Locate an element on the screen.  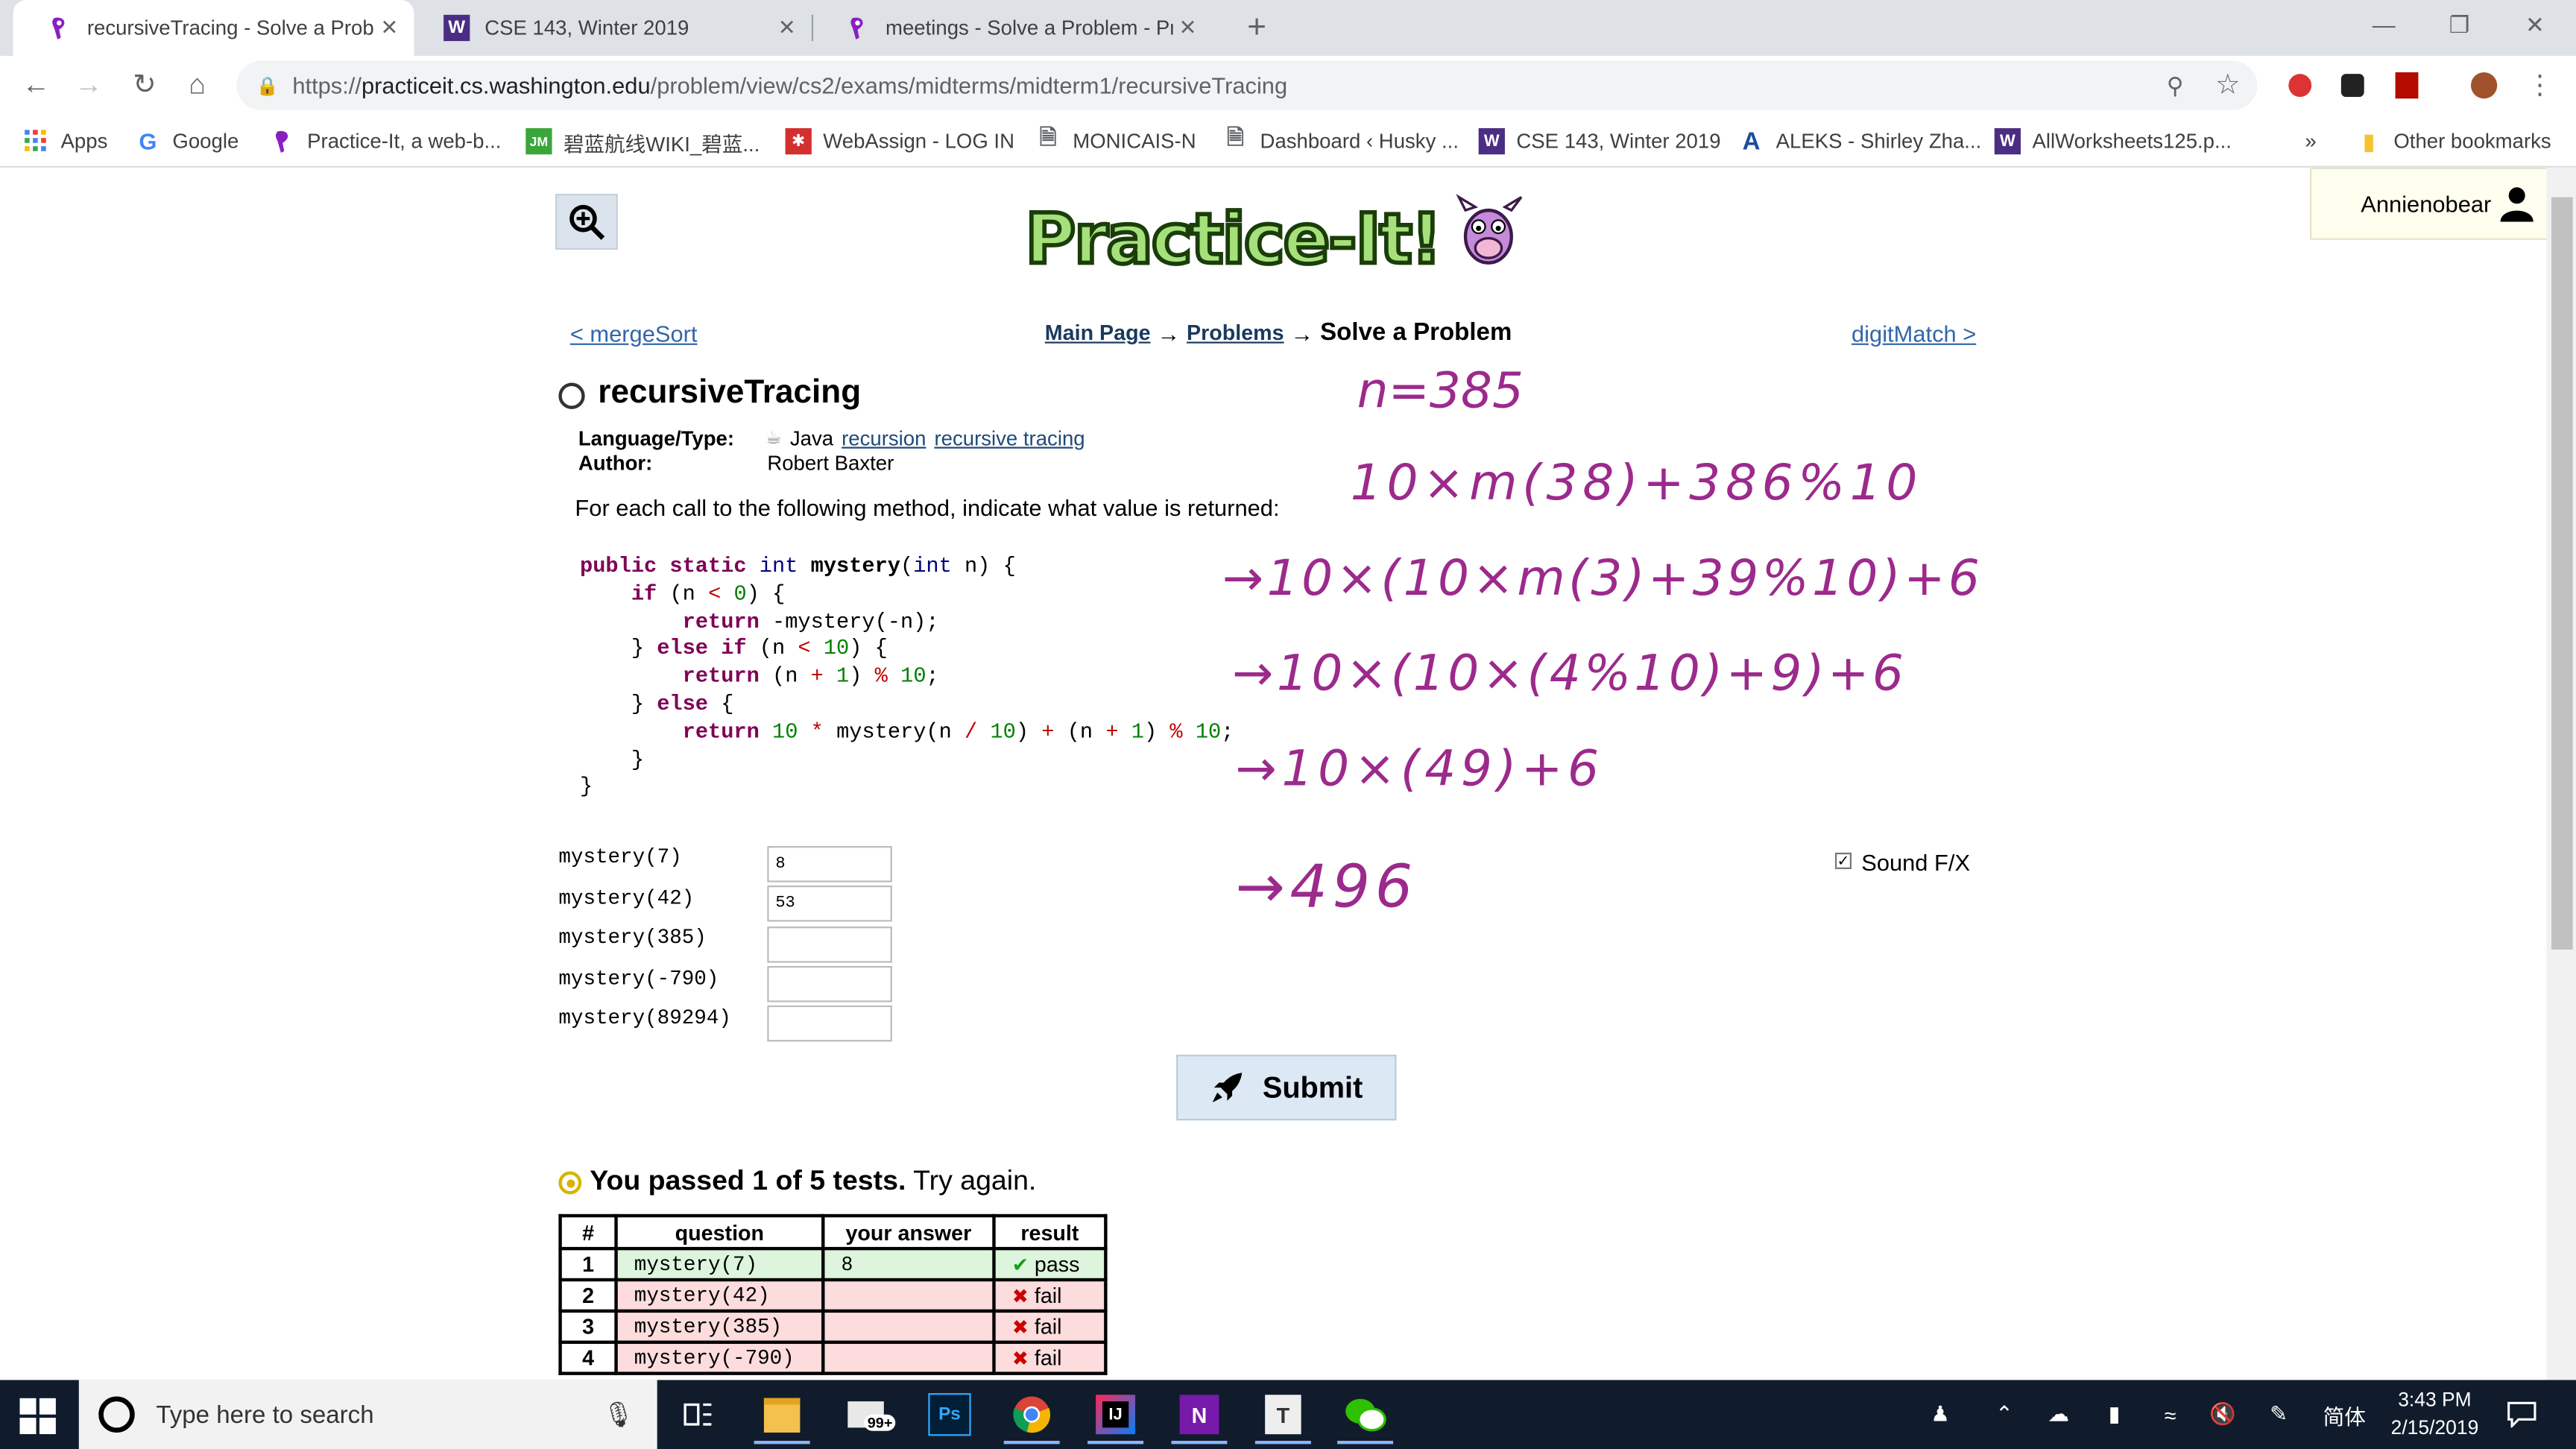
battery-icon: ▮ is located at coordinates (2114, 1414).